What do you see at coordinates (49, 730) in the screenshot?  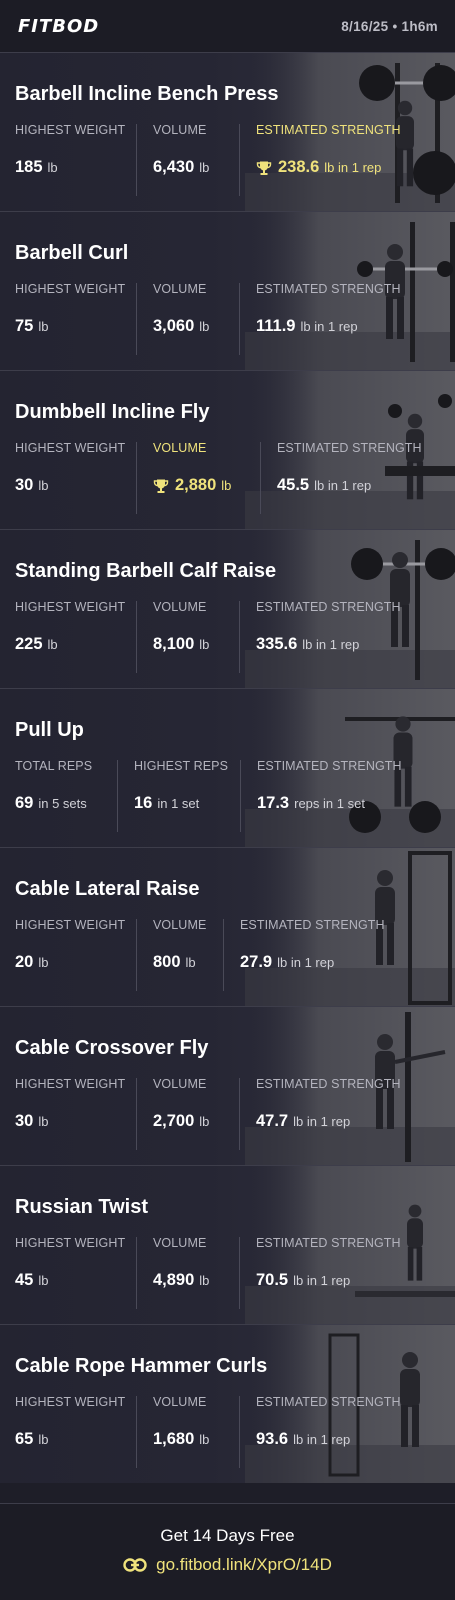 I see `exercise-title: Pull Up` at bounding box center [49, 730].